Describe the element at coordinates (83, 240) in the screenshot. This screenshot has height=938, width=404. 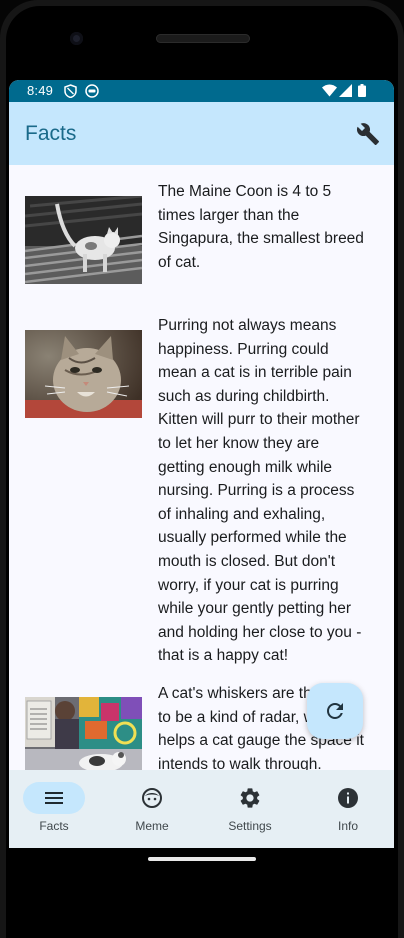
I see `cat-walking-photo` at that location.